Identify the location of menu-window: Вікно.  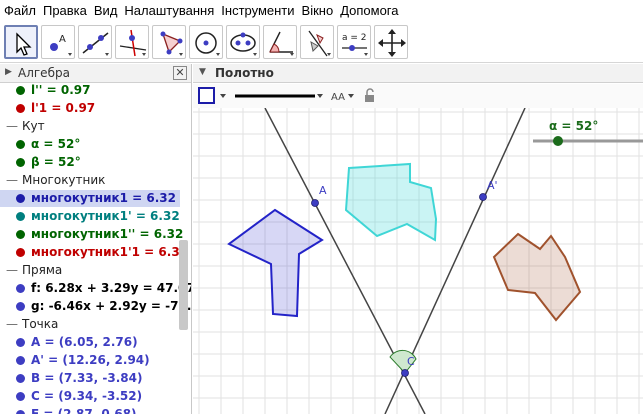
(318, 10).